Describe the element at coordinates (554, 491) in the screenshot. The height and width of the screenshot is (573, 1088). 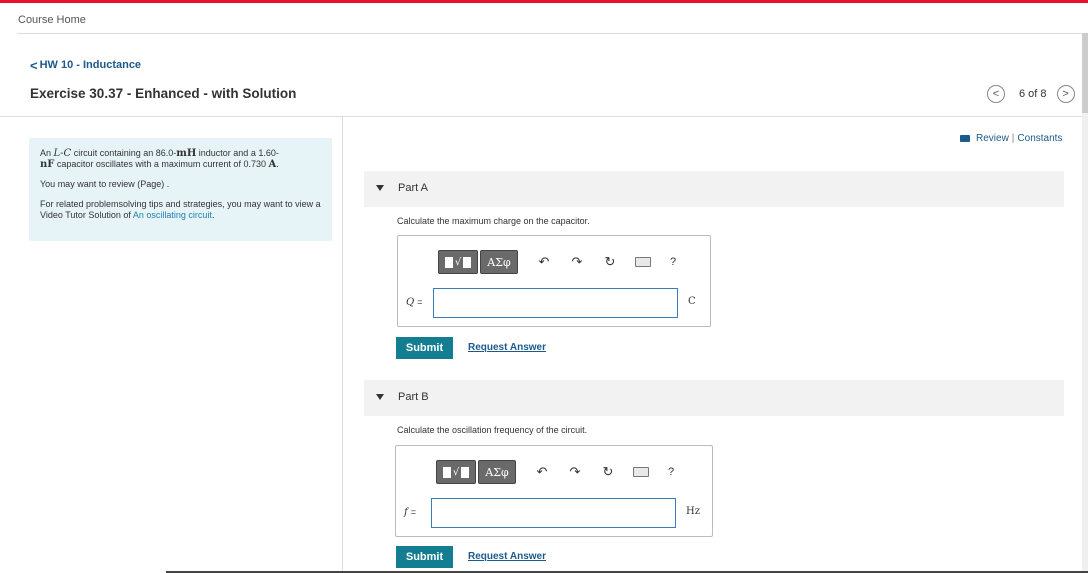
I see `part-b-answer-box: √ ΑΣφ ↶ ↷ ↻ ? f = Hz` at that location.